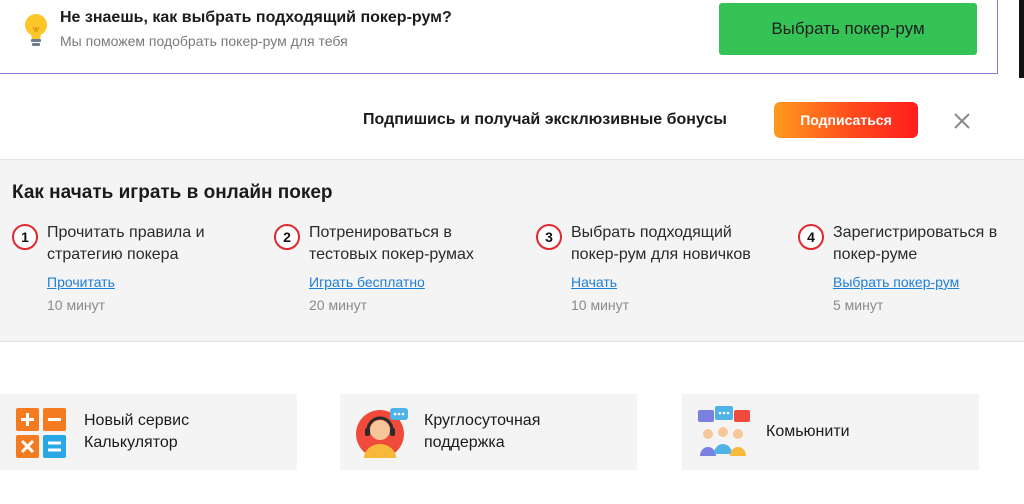 The height and width of the screenshot is (504, 1024). I want to click on choose-poker-room-button: Выбрать покер-рум, so click(848, 29).